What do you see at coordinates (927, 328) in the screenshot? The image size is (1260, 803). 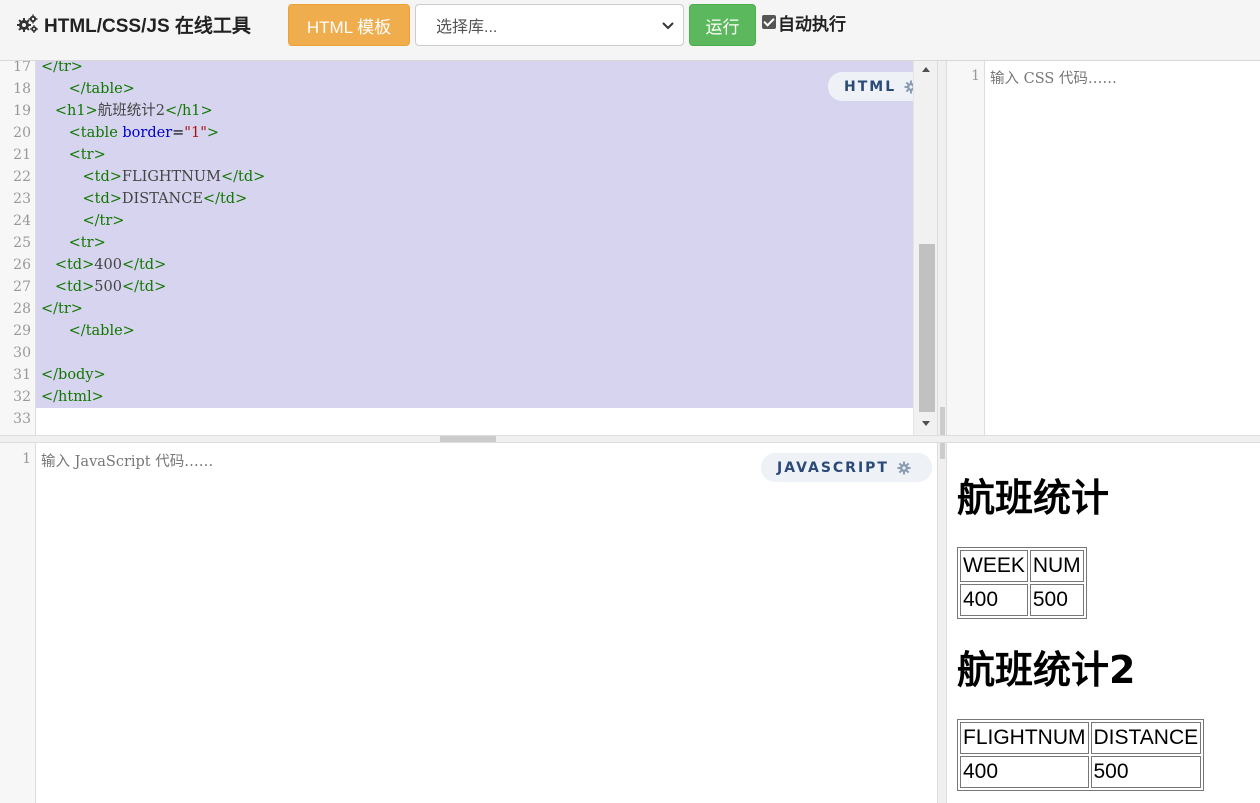 I see `scrollbar-thumb` at bounding box center [927, 328].